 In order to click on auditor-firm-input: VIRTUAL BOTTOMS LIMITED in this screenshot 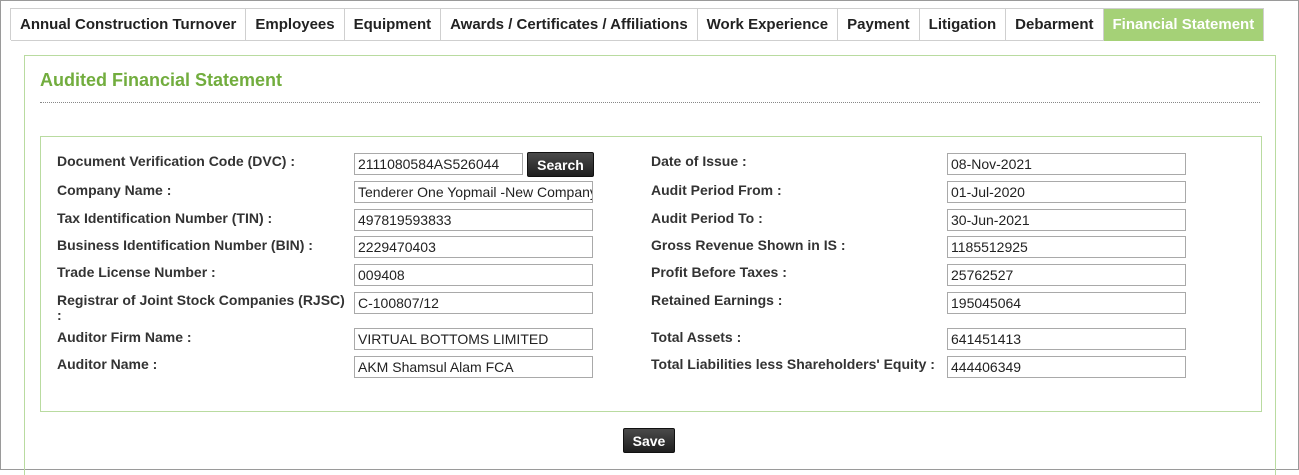, I will do `click(473, 339)`.